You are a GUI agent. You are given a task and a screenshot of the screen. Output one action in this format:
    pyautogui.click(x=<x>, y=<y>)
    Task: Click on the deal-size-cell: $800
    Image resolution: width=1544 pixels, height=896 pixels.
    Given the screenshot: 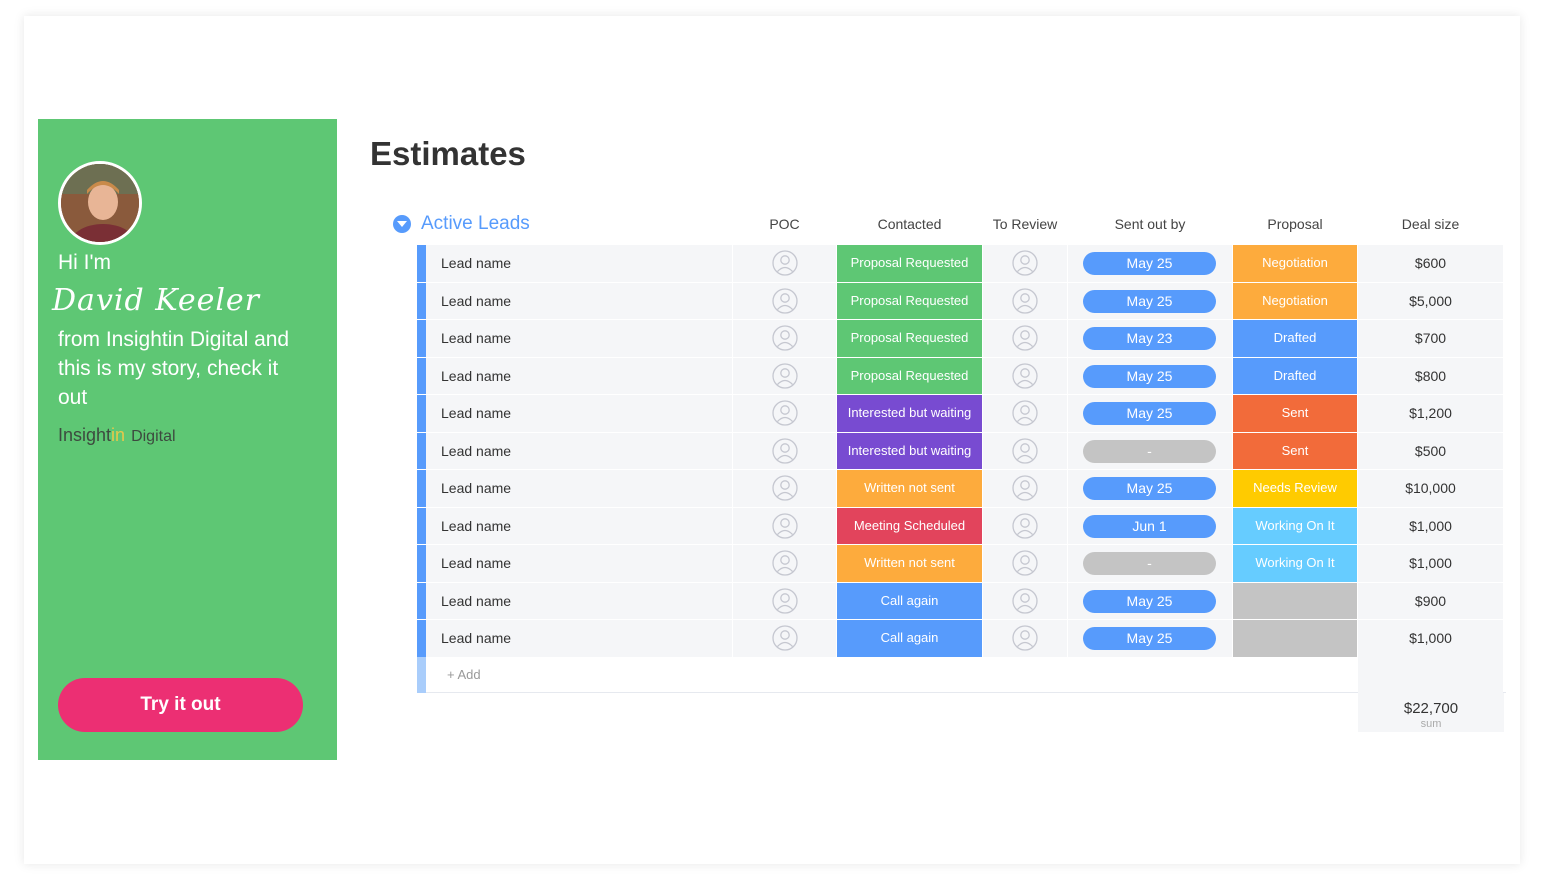 What is the action you would take?
    pyautogui.click(x=1430, y=375)
    